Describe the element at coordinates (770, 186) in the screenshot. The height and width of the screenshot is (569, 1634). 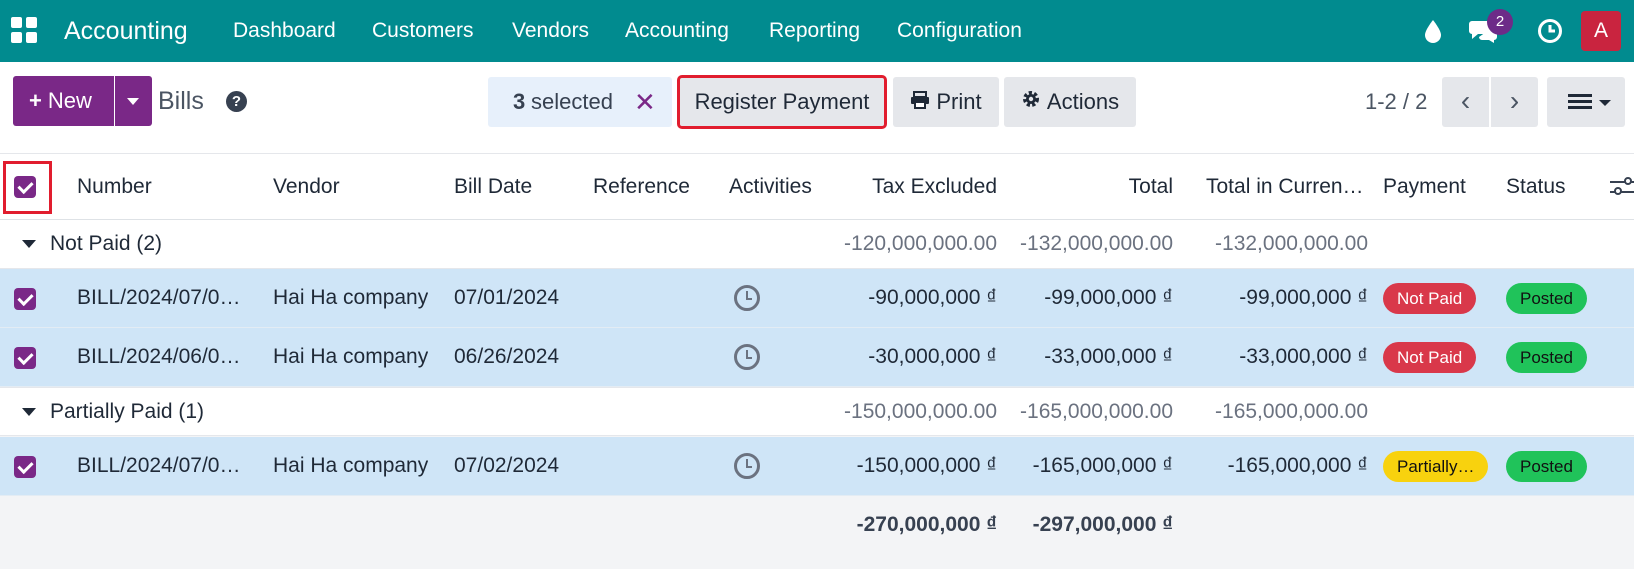
I see `header-activities: Activities` at that location.